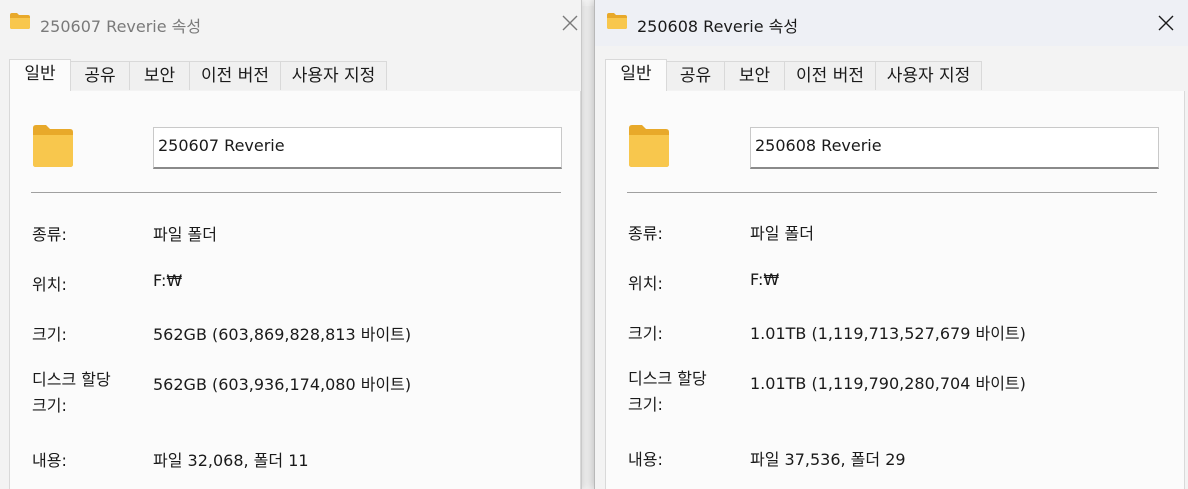 This screenshot has height=489, width=1188. I want to click on title-bar: 250607 Reverie 속성, so click(290, 23).